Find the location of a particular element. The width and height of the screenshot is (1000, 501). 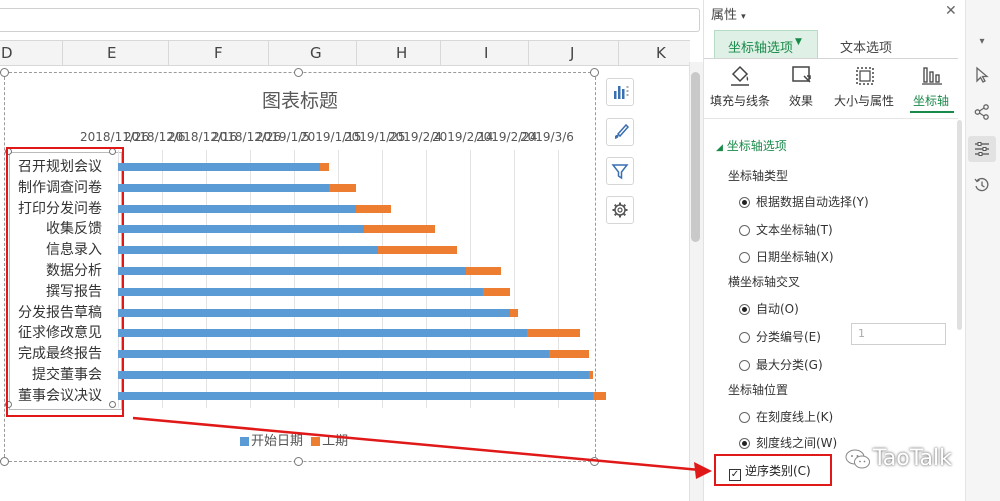

radio-date-axis: 日期坐标轴(X) is located at coordinates (786, 256).